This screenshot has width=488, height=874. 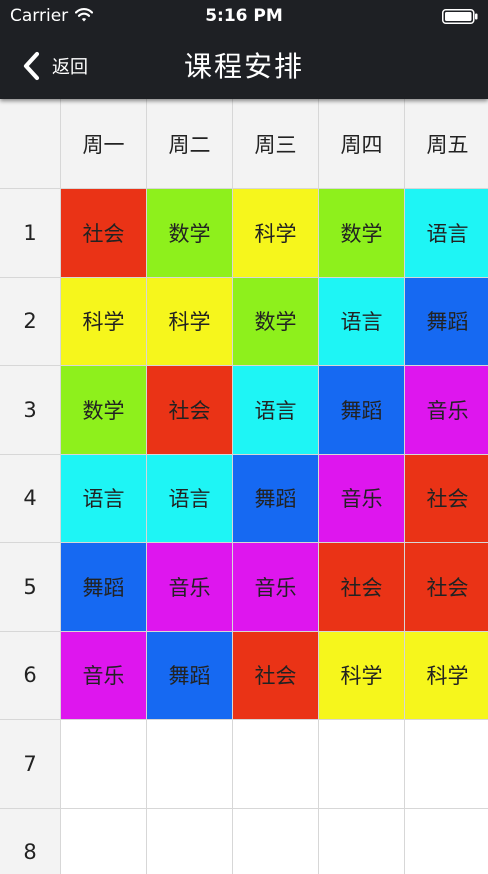 I want to click on app-header: Carrier 5:16 PM 返回 课程安排, so click(x=244, y=49).